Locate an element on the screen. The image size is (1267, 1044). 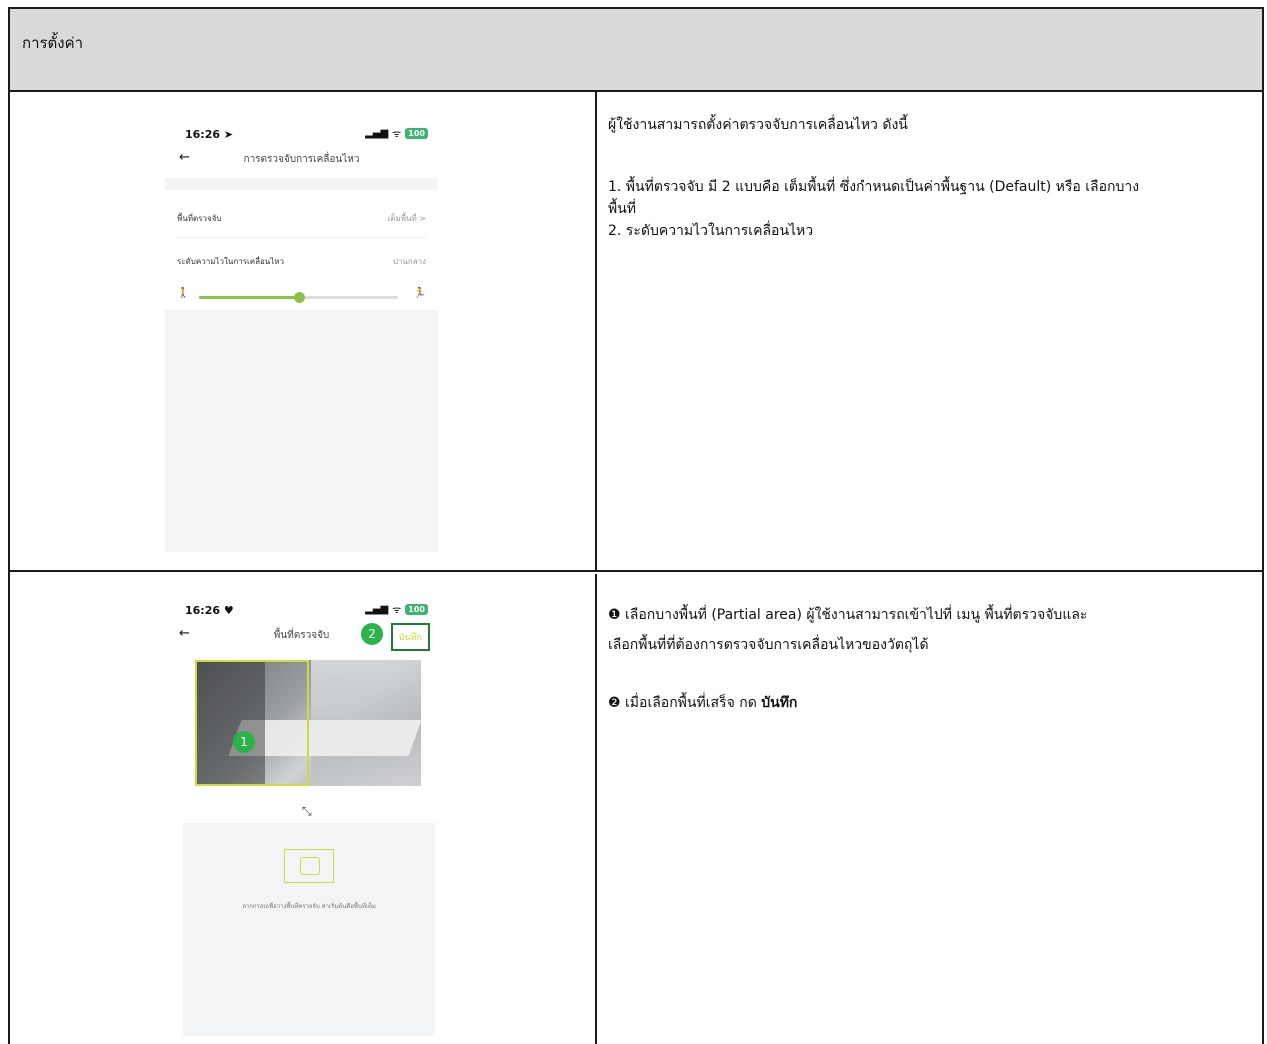
step-2-text: เมื่อเลือกพื้นที่เสร็จ กด is located at coordinates (691, 703).